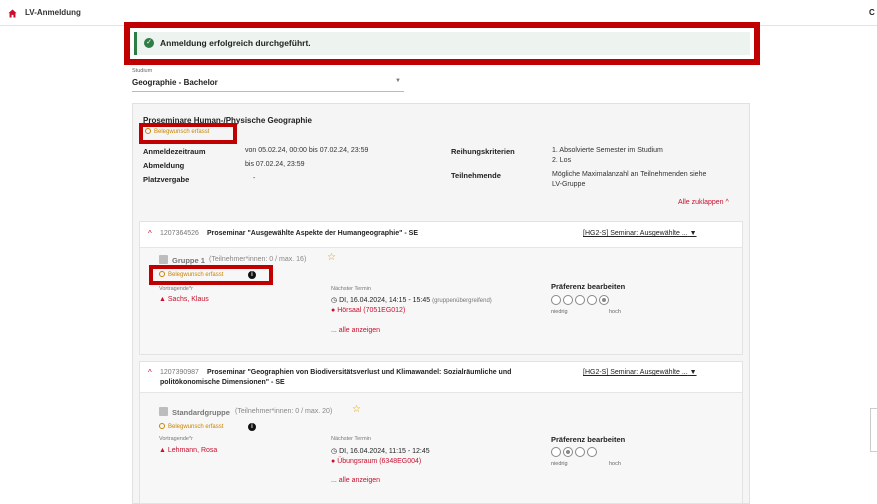 Image resolution: width=877 pixels, height=504 pixels. I want to click on group-capacity: (Teilnehmer*innen: 0 / max. 20), so click(284, 411).